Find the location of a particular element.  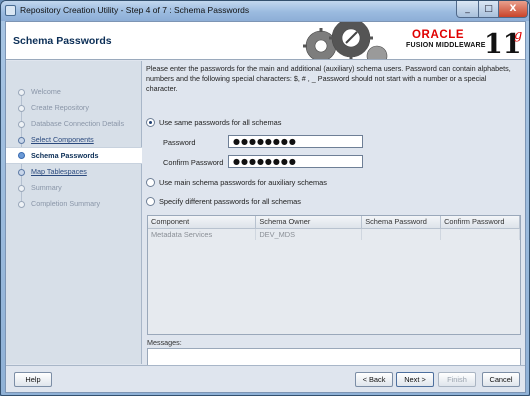

messages-label: Messages: is located at coordinates (164, 342).